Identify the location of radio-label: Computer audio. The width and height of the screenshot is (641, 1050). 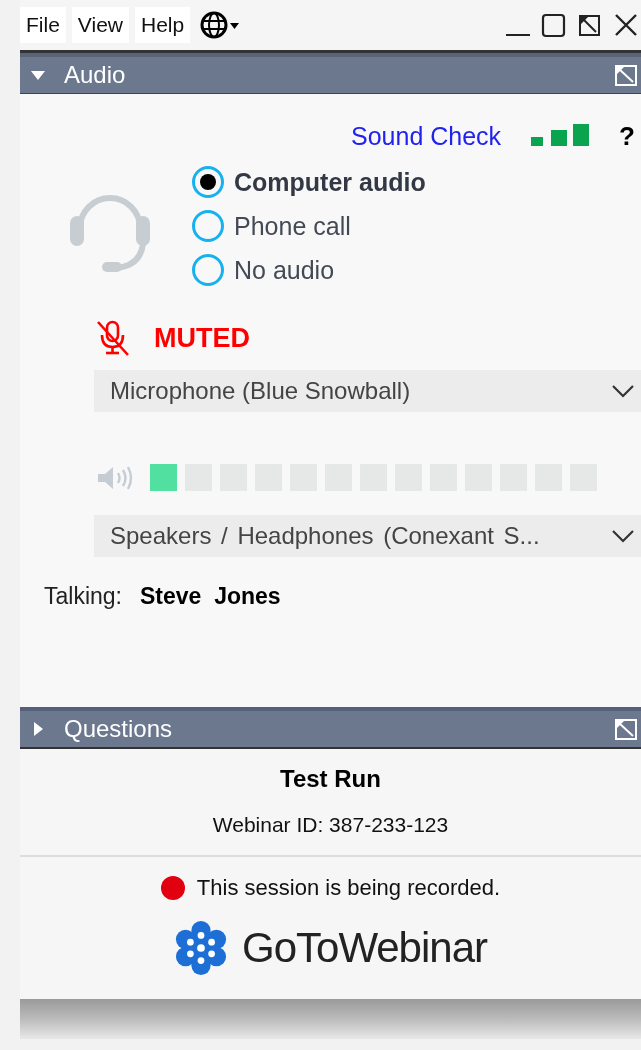
(330, 182).